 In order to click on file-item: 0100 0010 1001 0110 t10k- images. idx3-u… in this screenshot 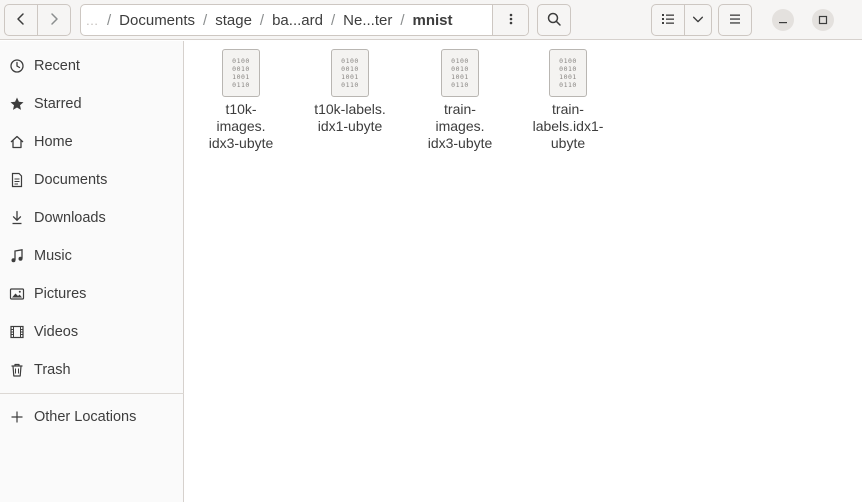, I will do `click(241, 100)`.